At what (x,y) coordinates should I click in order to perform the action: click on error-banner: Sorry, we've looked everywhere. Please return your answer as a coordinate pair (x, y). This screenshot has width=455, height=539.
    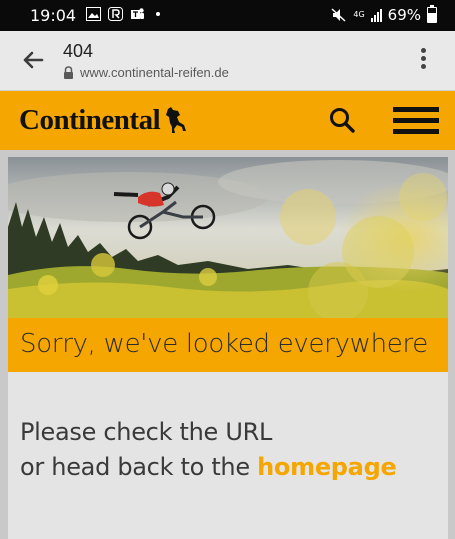
    Looking at the image, I should click on (228, 345).